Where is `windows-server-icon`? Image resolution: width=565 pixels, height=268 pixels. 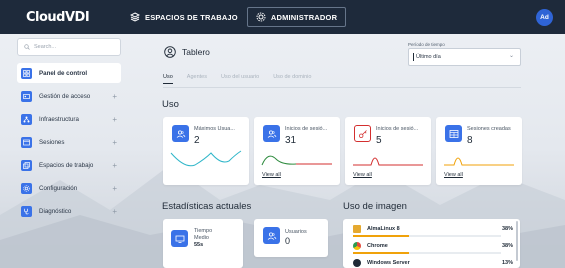 windows-server-icon is located at coordinates (357, 263).